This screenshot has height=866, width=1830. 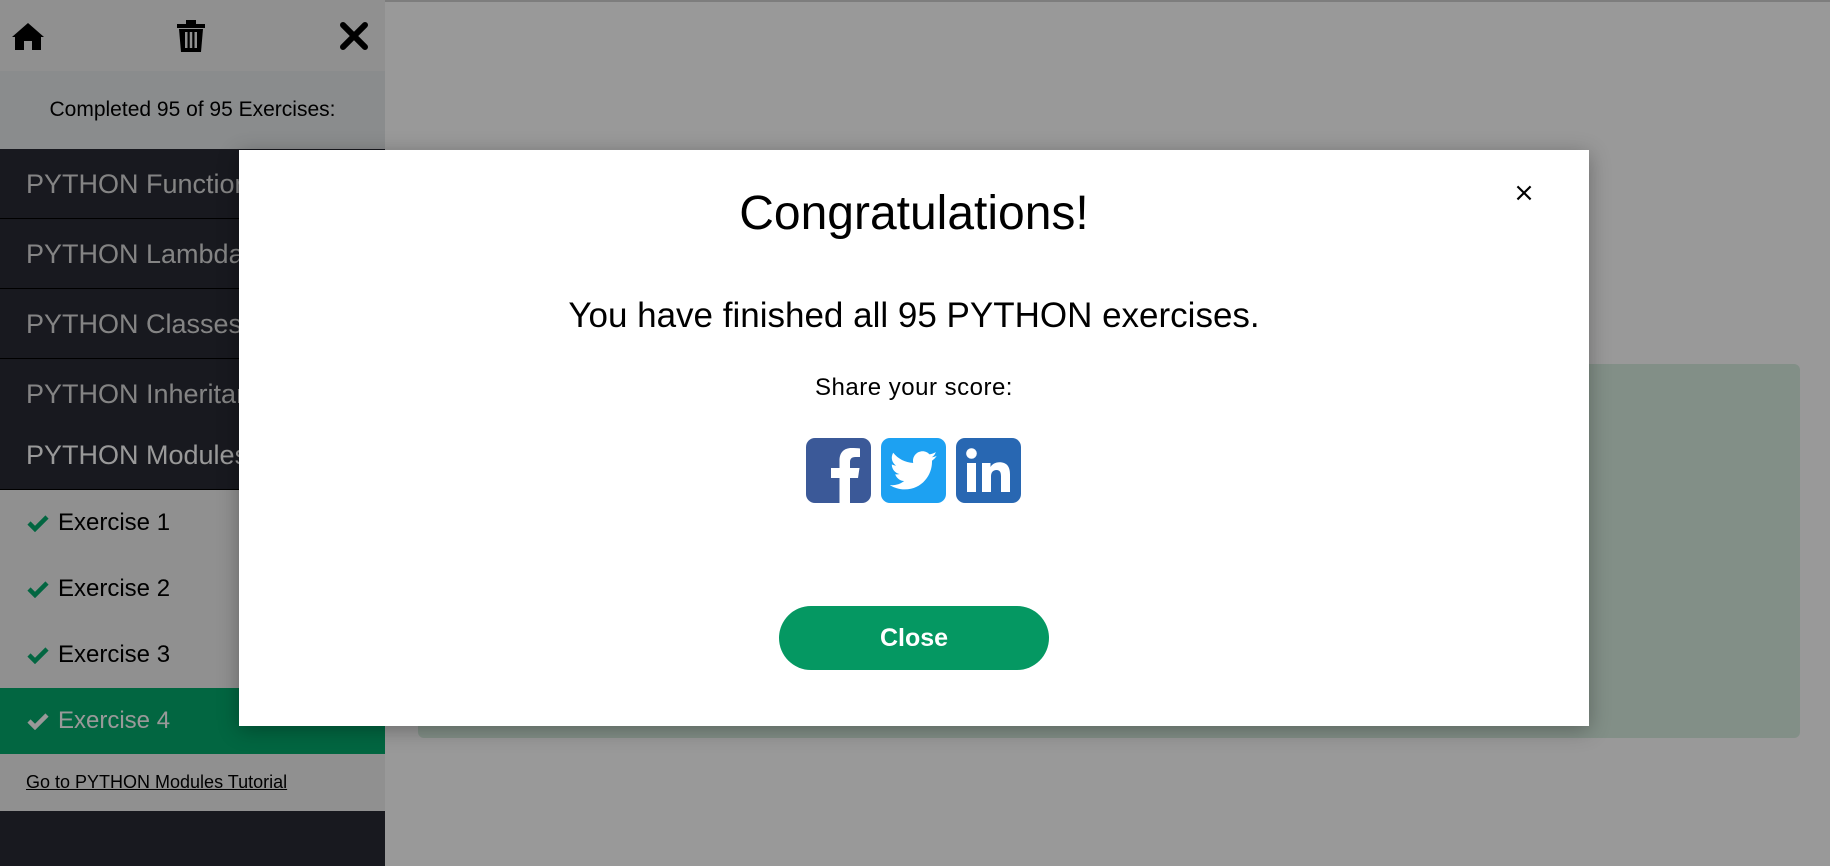 What do you see at coordinates (838, 470) in the screenshot?
I see `facebook-icon` at bounding box center [838, 470].